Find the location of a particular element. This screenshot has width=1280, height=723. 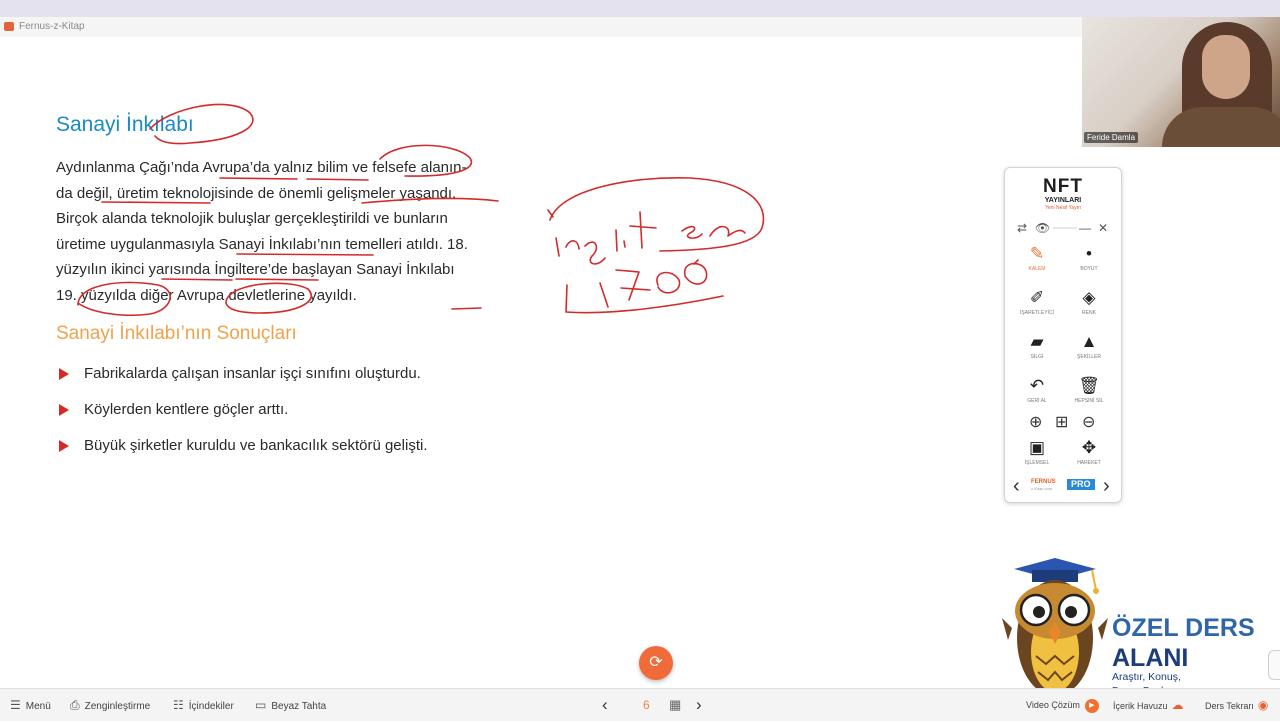

tool-pen: ✎ KALEM is located at coordinates (1037, 258).